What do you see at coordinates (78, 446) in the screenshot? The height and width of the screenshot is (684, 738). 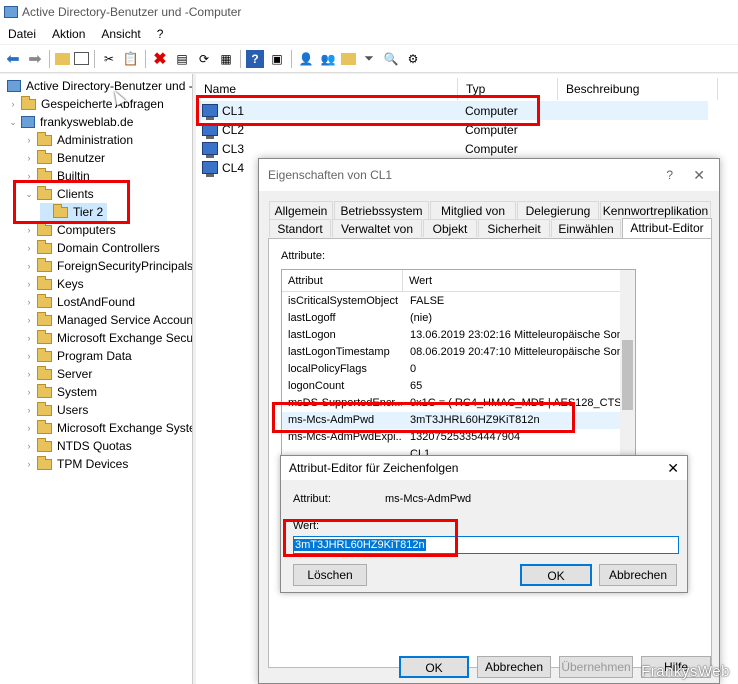 I see `tree-item-ntds-quotas: › NTDS Quotas` at bounding box center [78, 446].